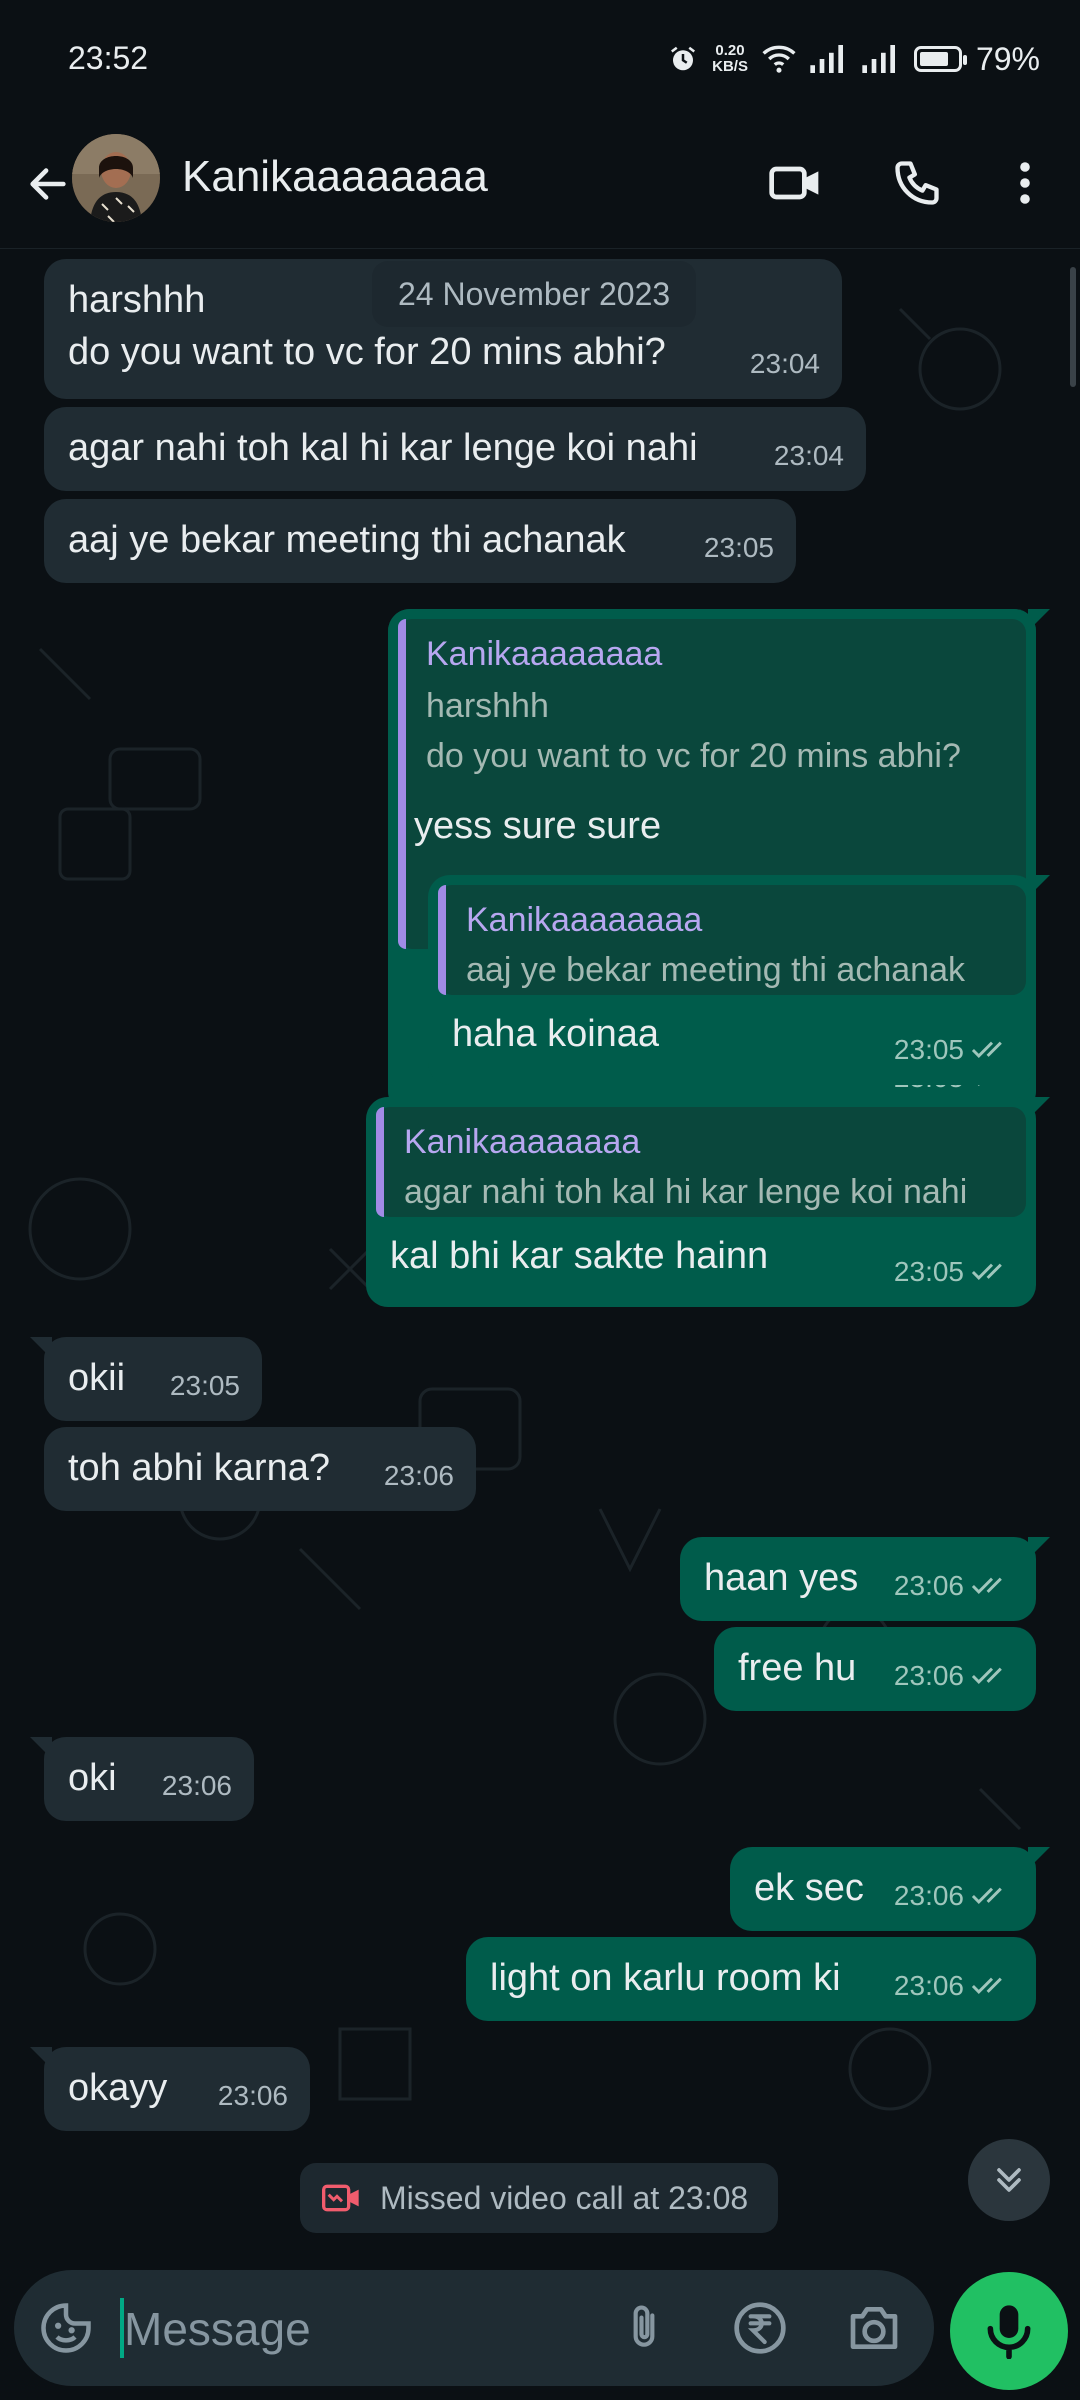  I want to click on message-composer, so click(474, 2328).